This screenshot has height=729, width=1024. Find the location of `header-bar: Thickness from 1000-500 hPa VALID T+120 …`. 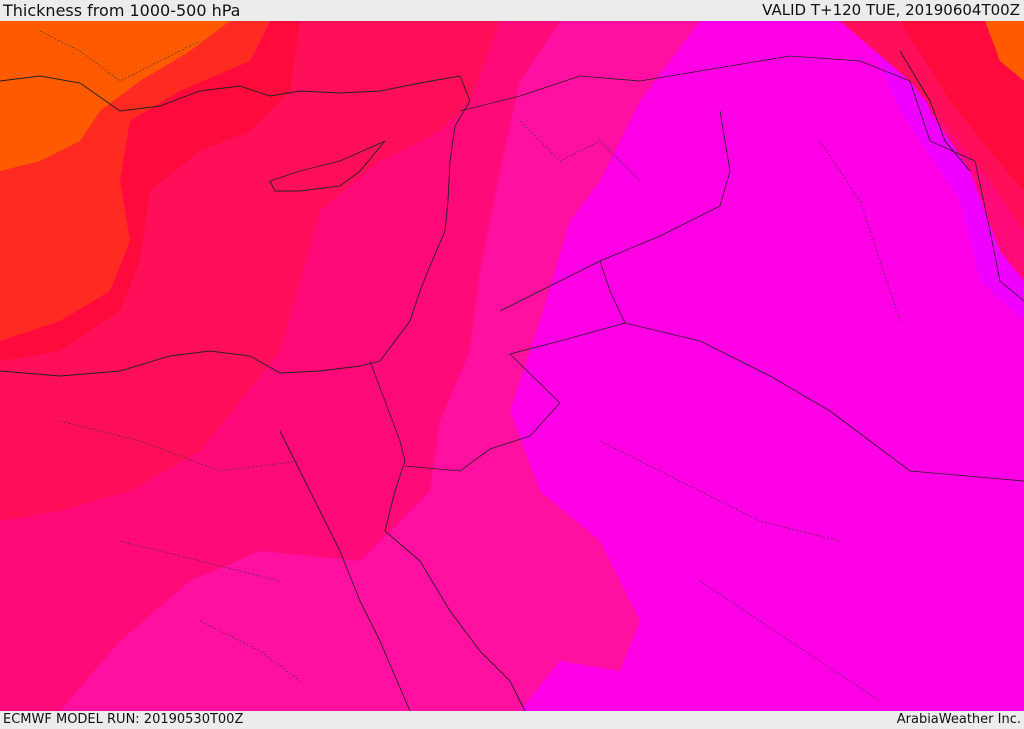

header-bar: Thickness from 1000-500 hPa VALID T+120 … is located at coordinates (512, 10).